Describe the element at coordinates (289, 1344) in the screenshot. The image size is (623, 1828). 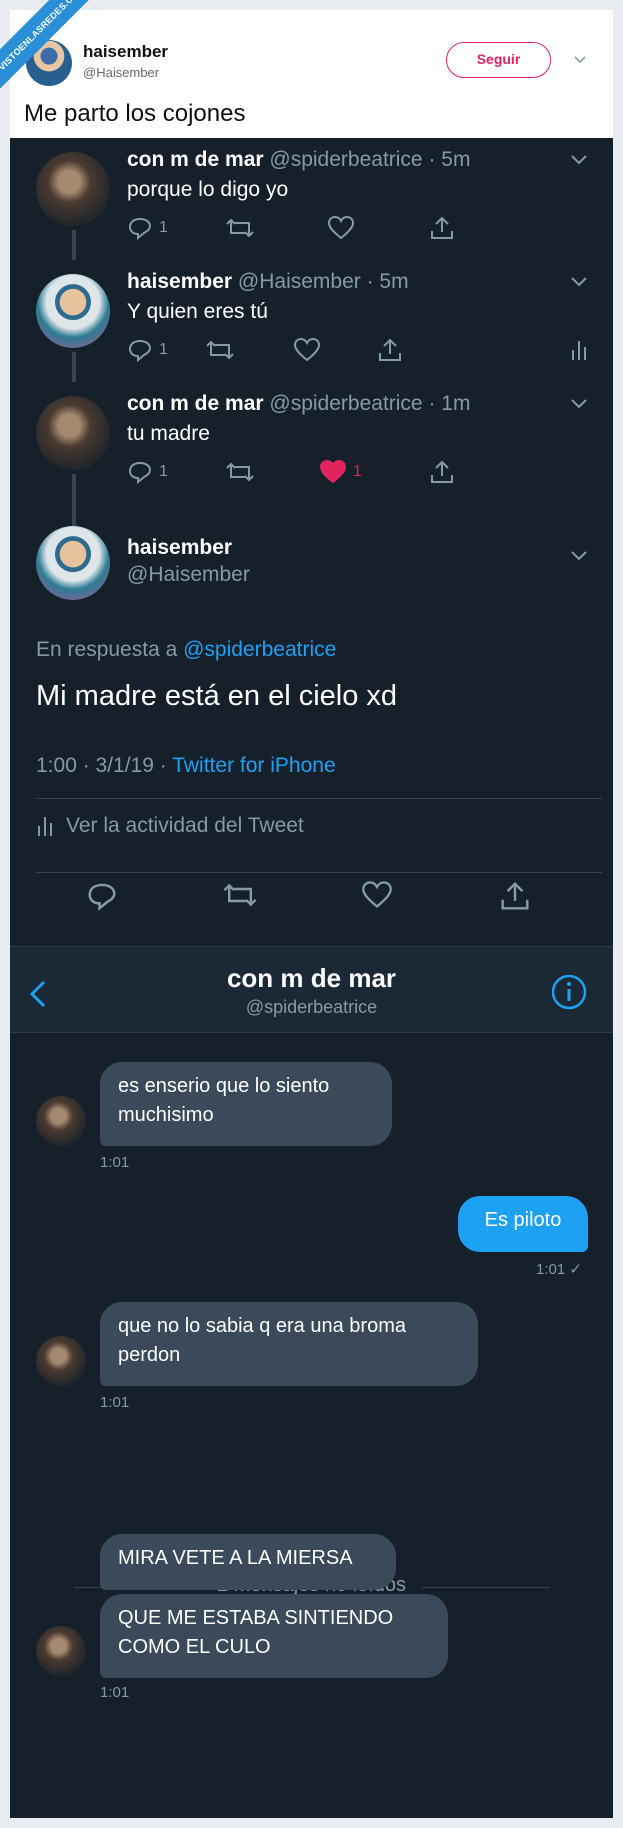
I see `message-bubble-received: que no lo sabia q era una broma perdon` at that location.